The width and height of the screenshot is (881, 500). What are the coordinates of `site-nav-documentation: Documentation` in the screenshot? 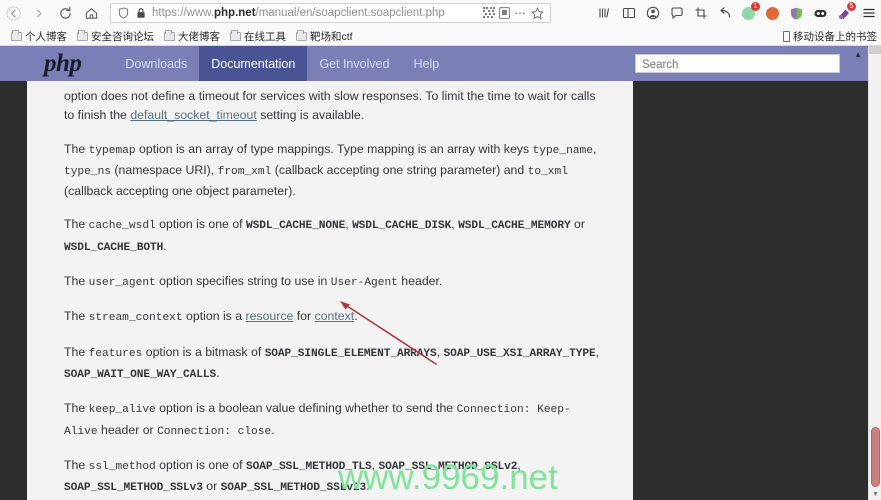 It's located at (253, 63).